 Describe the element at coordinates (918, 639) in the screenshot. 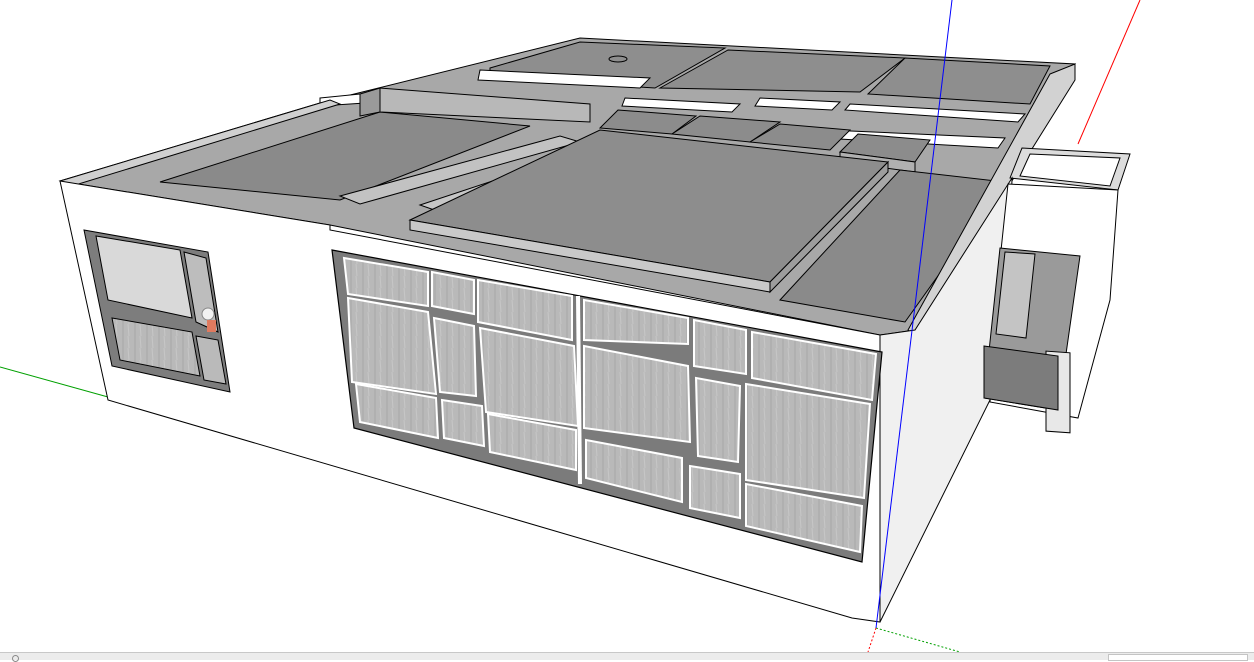

I see `green-axis-dotted` at that location.